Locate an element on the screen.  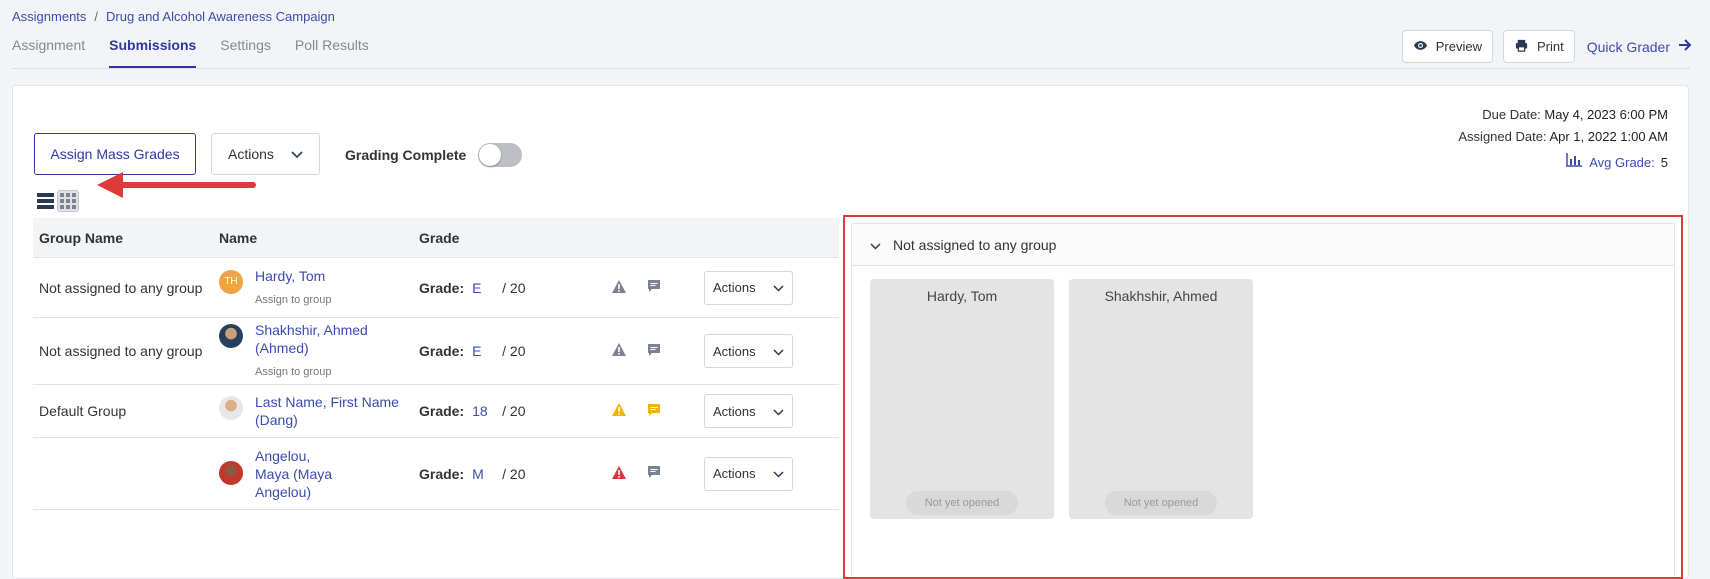
actions-dropdown: Actions is located at coordinates (265, 154).